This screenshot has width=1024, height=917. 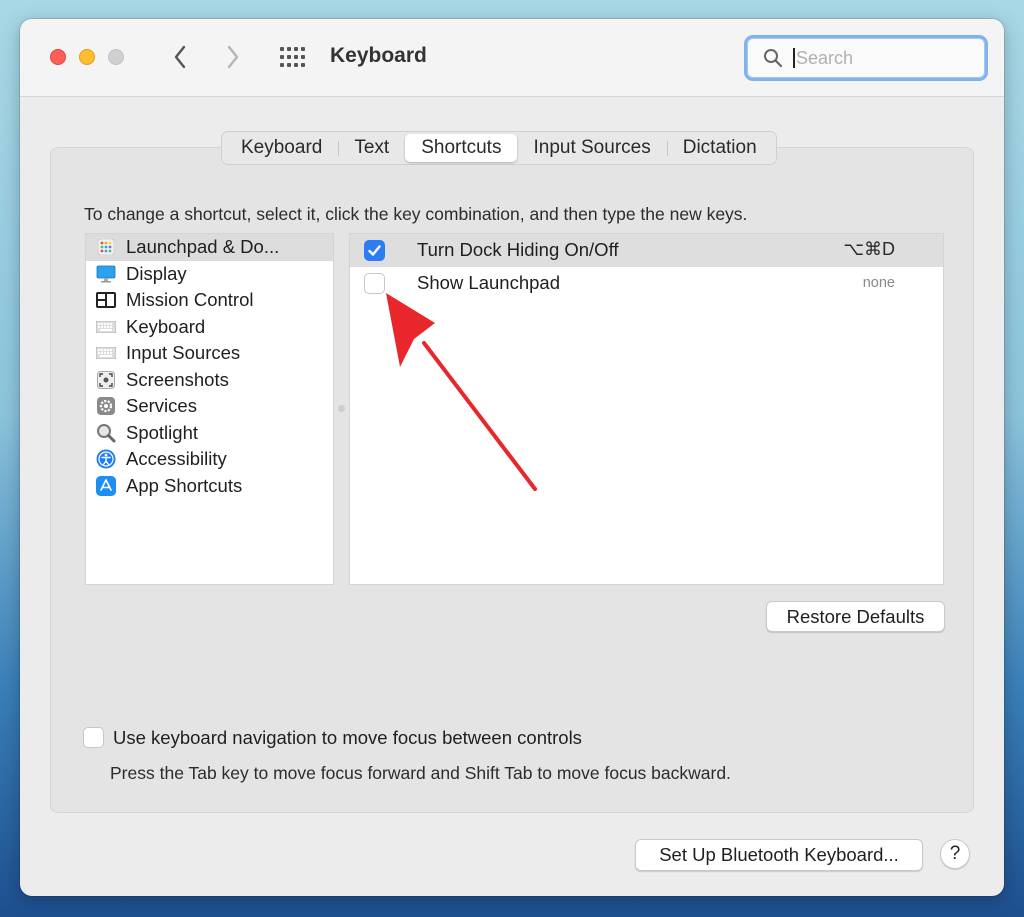 What do you see at coordinates (825, 58) in the screenshot?
I see `search-placeholder: Search` at bounding box center [825, 58].